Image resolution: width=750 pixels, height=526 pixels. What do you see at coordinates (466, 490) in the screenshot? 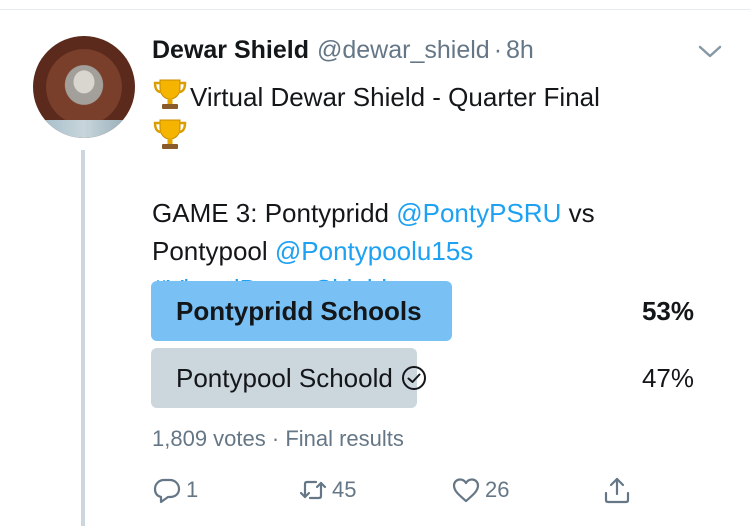
I see `like-icon` at bounding box center [466, 490].